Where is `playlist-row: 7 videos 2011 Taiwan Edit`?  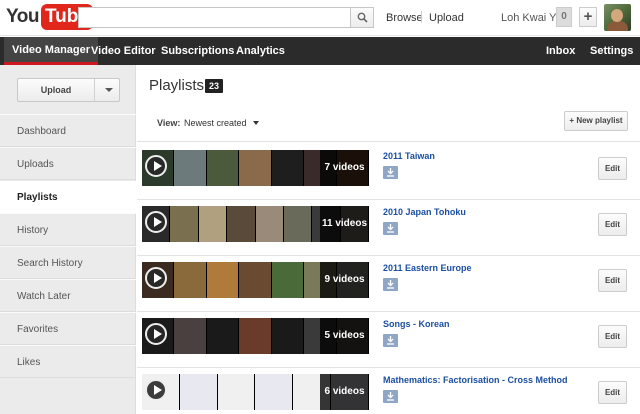
playlist-row: 7 videos 2011 Taiwan Edit is located at coordinates (388, 171).